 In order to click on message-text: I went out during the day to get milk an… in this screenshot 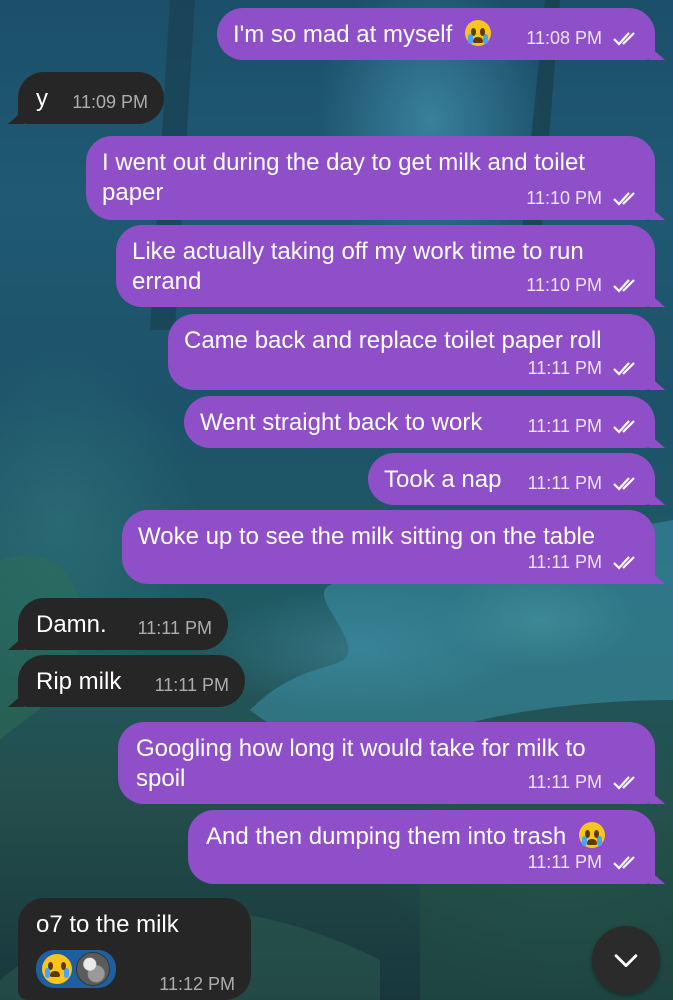, I will do `click(343, 177)`.